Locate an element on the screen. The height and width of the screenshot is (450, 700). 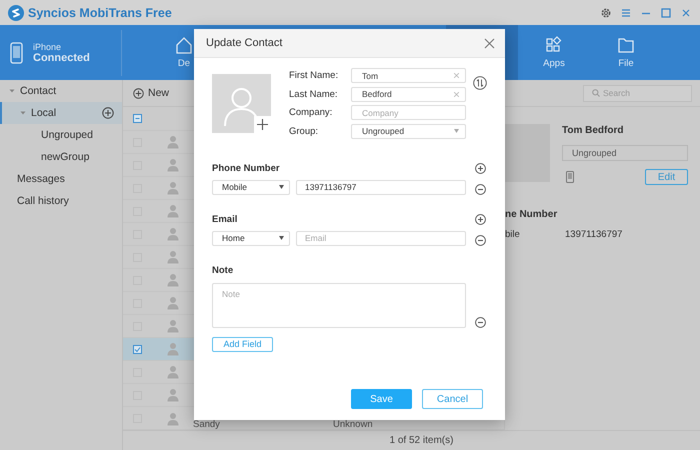
device-name: iPhone is located at coordinates (47, 47).